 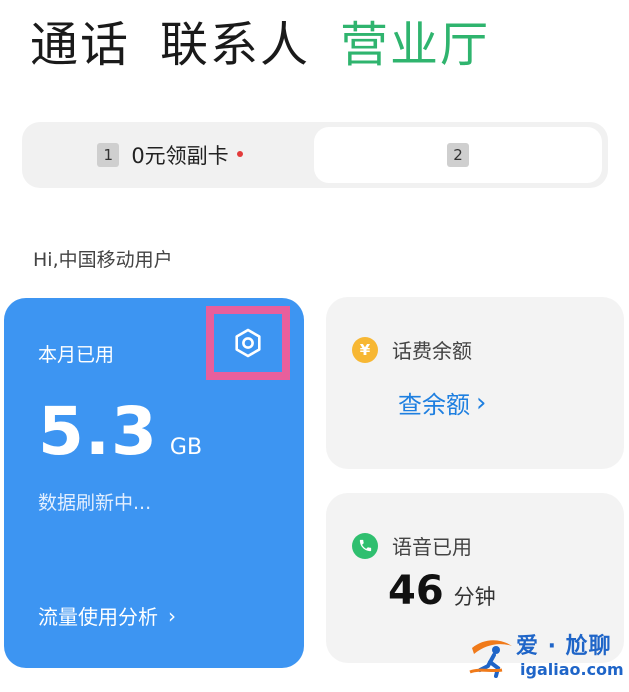 I want to click on voice-card-header: 语音已用, so click(x=412, y=545).